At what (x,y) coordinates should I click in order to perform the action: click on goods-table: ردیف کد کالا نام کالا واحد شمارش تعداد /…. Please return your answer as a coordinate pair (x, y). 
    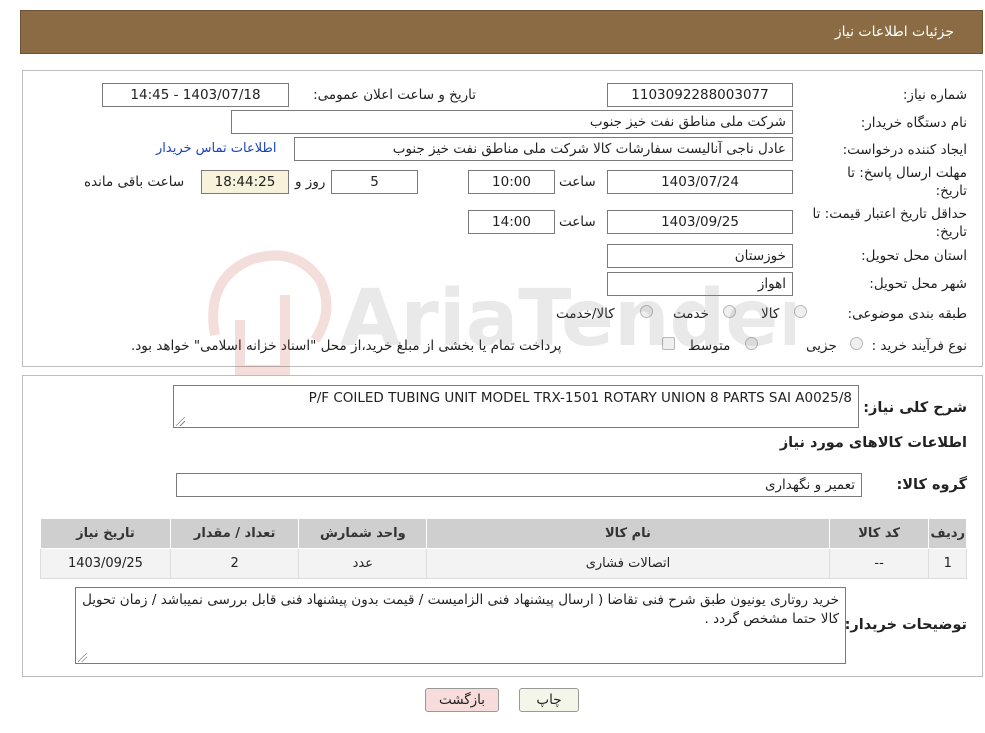
    Looking at the image, I should click on (503, 548).